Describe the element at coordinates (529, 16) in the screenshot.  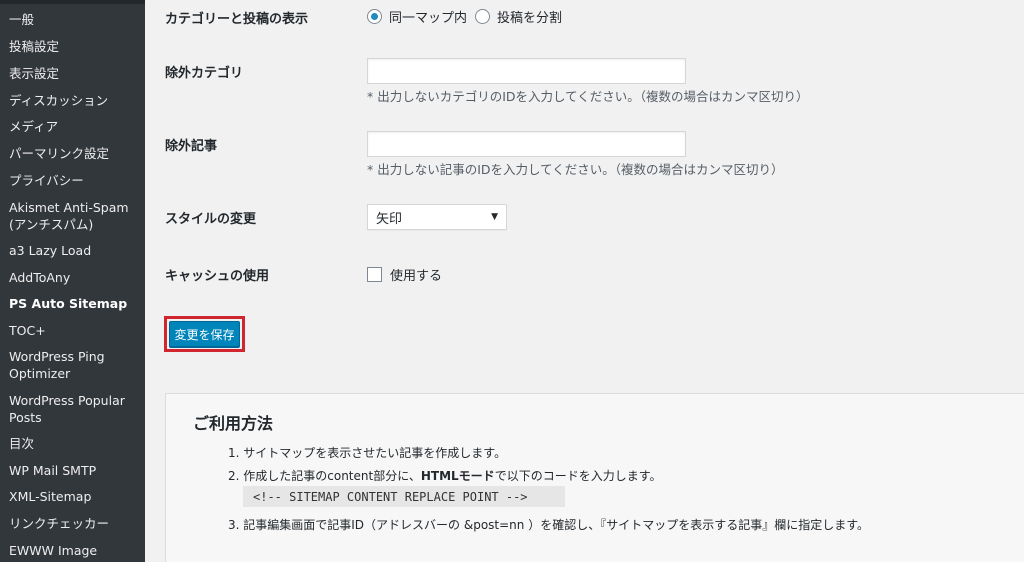
I see `radio-split-posts-label: 投稿を分割` at that location.